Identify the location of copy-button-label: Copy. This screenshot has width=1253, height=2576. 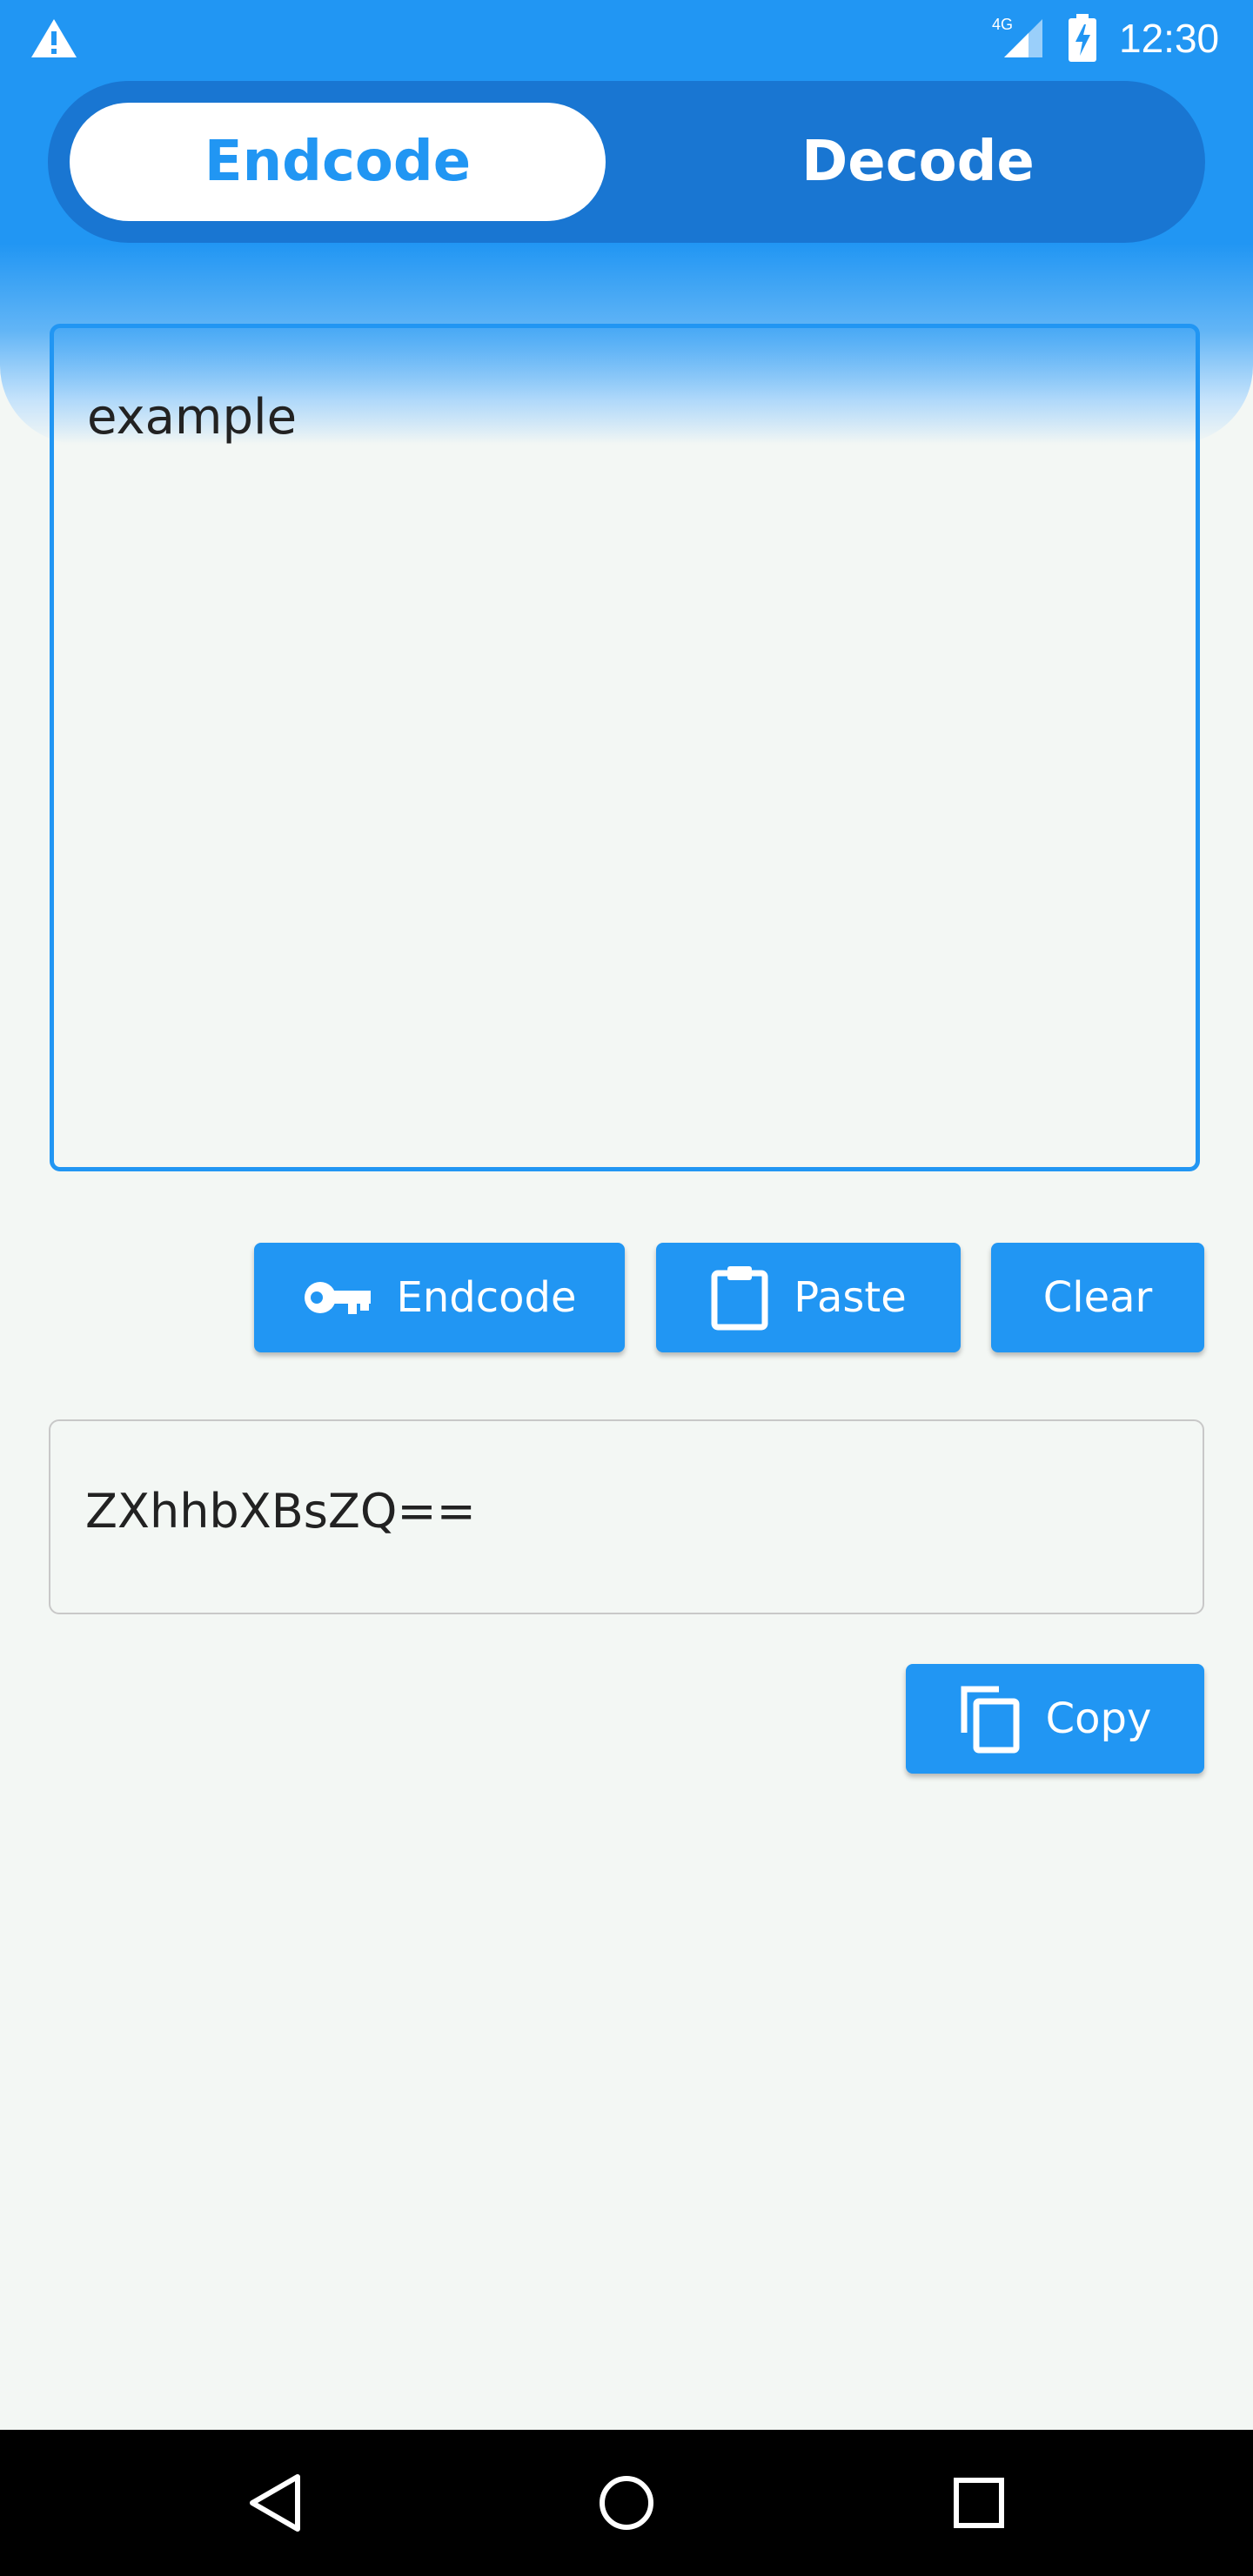
(1098, 1718).